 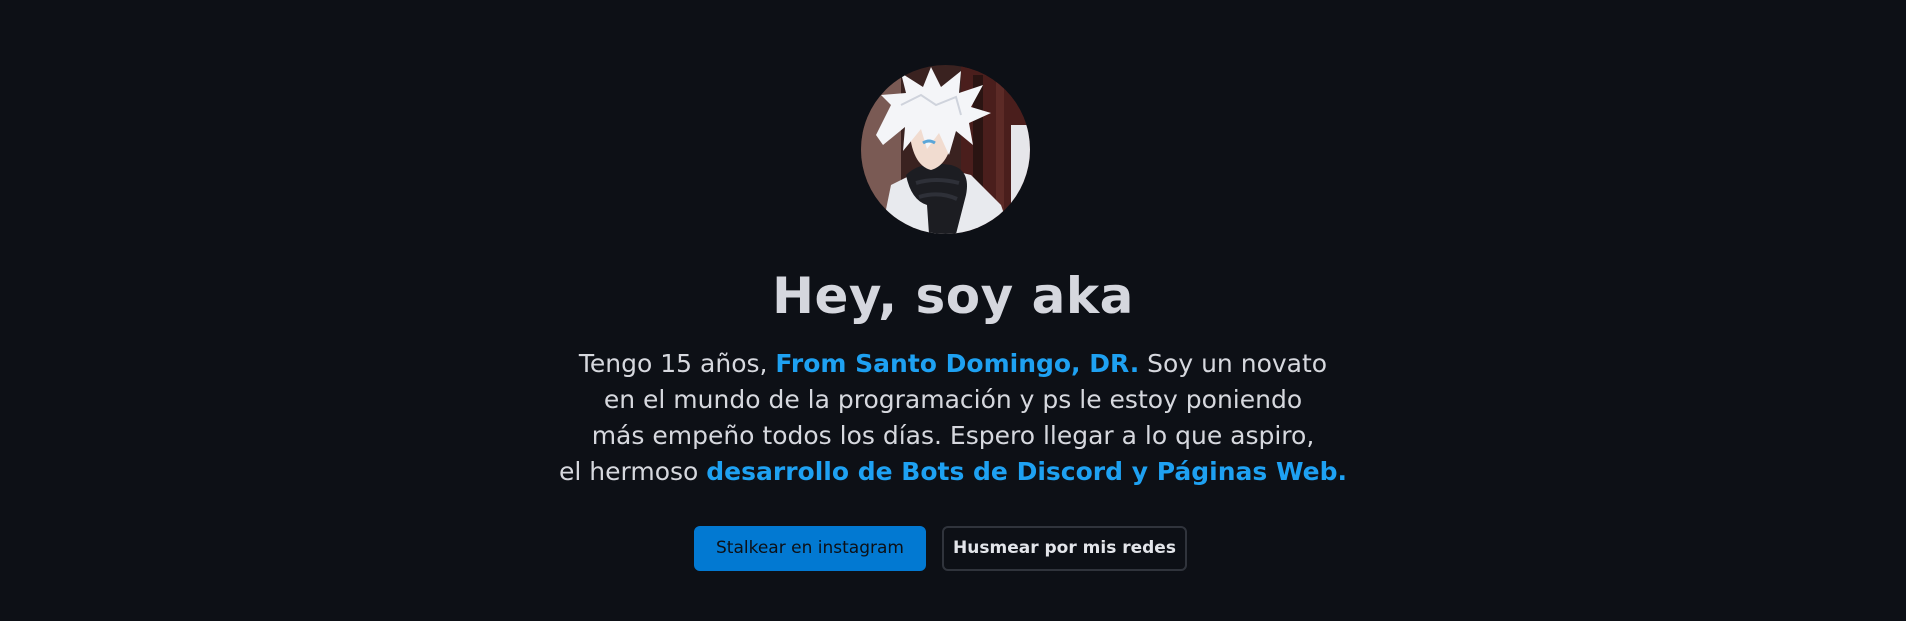 What do you see at coordinates (953, 296) in the screenshot?
I see `page-title: Hey, soy aka` at bounding box center [953, 296].